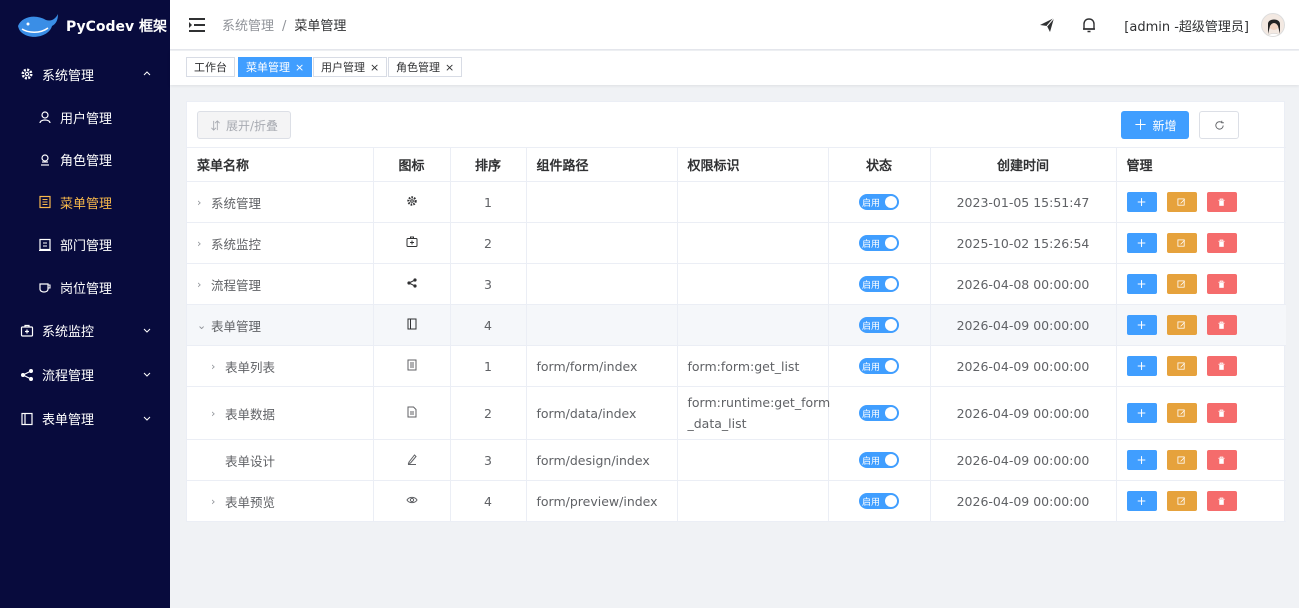 Image resolution: width=1299 pixels, height=608 pixels. What do you see at coordinates (85, 202) in the screenshot?
I see `sidebar-item-menus: 菜单管理` at bounding box center [85, 202].